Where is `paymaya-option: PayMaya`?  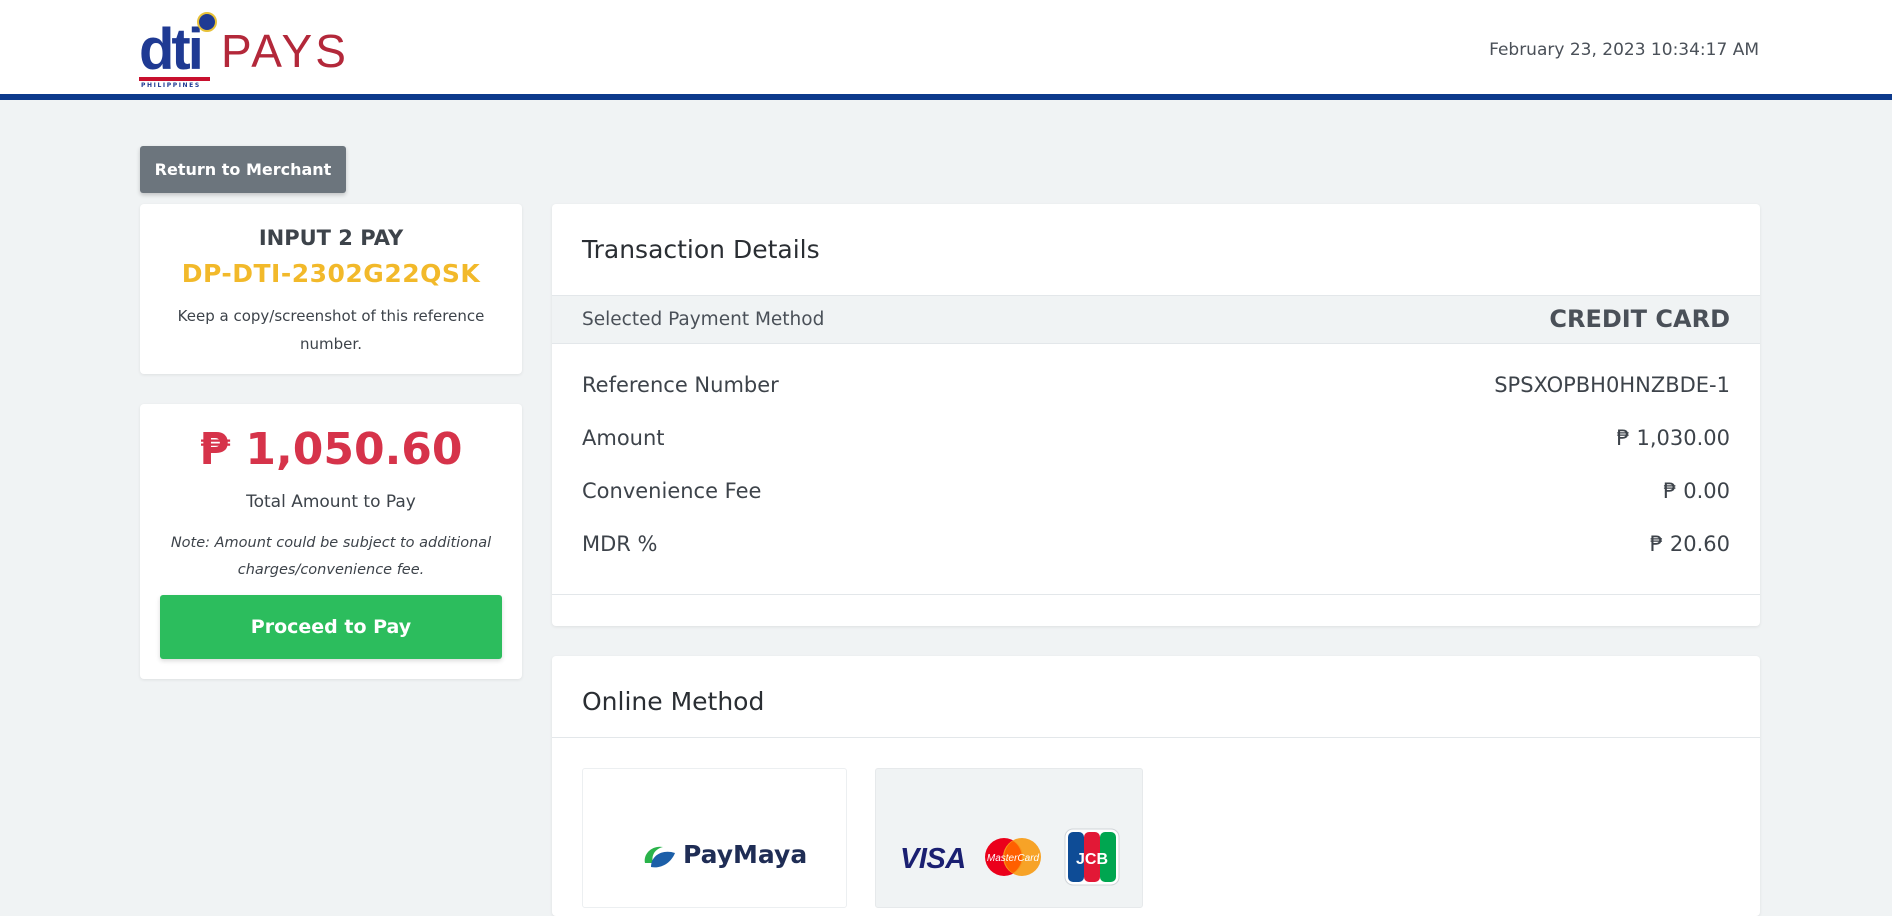 paymaya-option: PayMaya is located at coordinates (714, 838).